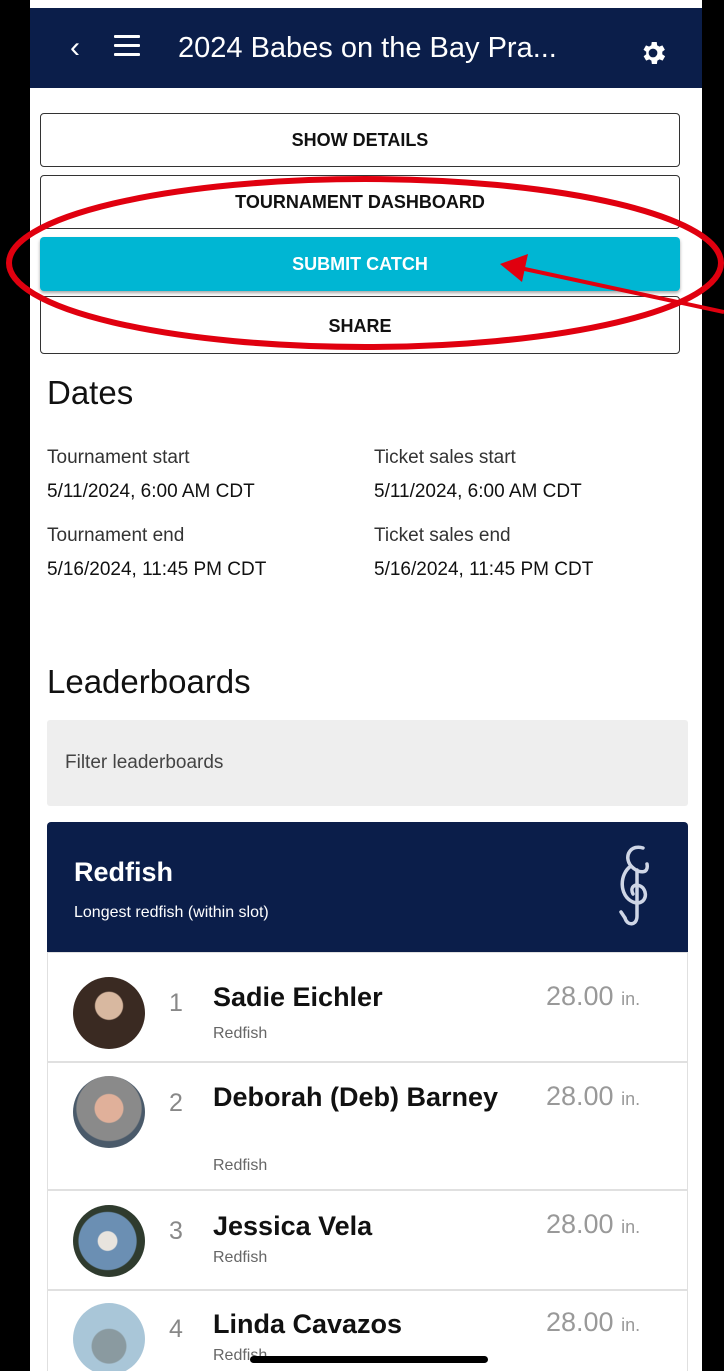 This screenshot has height=1371, width=724. Describe the element at coordinates (298, 997) in the screenshot. I see `participant-name: Sadie Eichler` at that location.